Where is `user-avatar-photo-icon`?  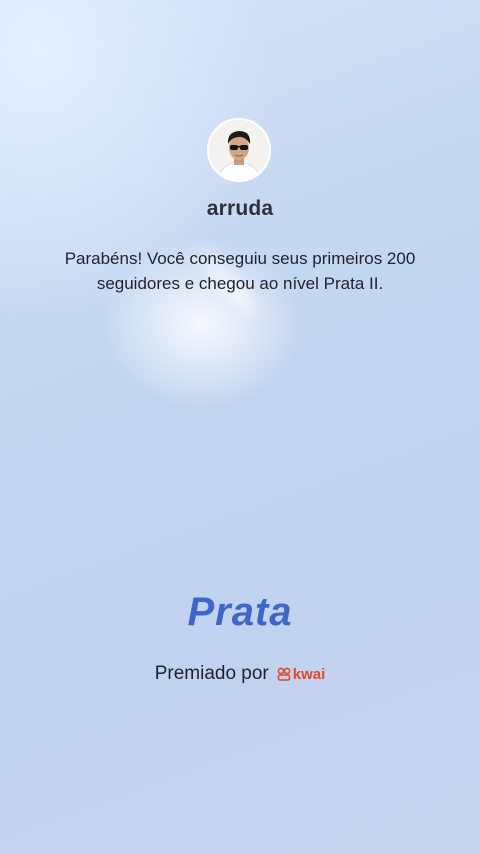
user-avatar-photo-icon is located at coordinates (239, 150).